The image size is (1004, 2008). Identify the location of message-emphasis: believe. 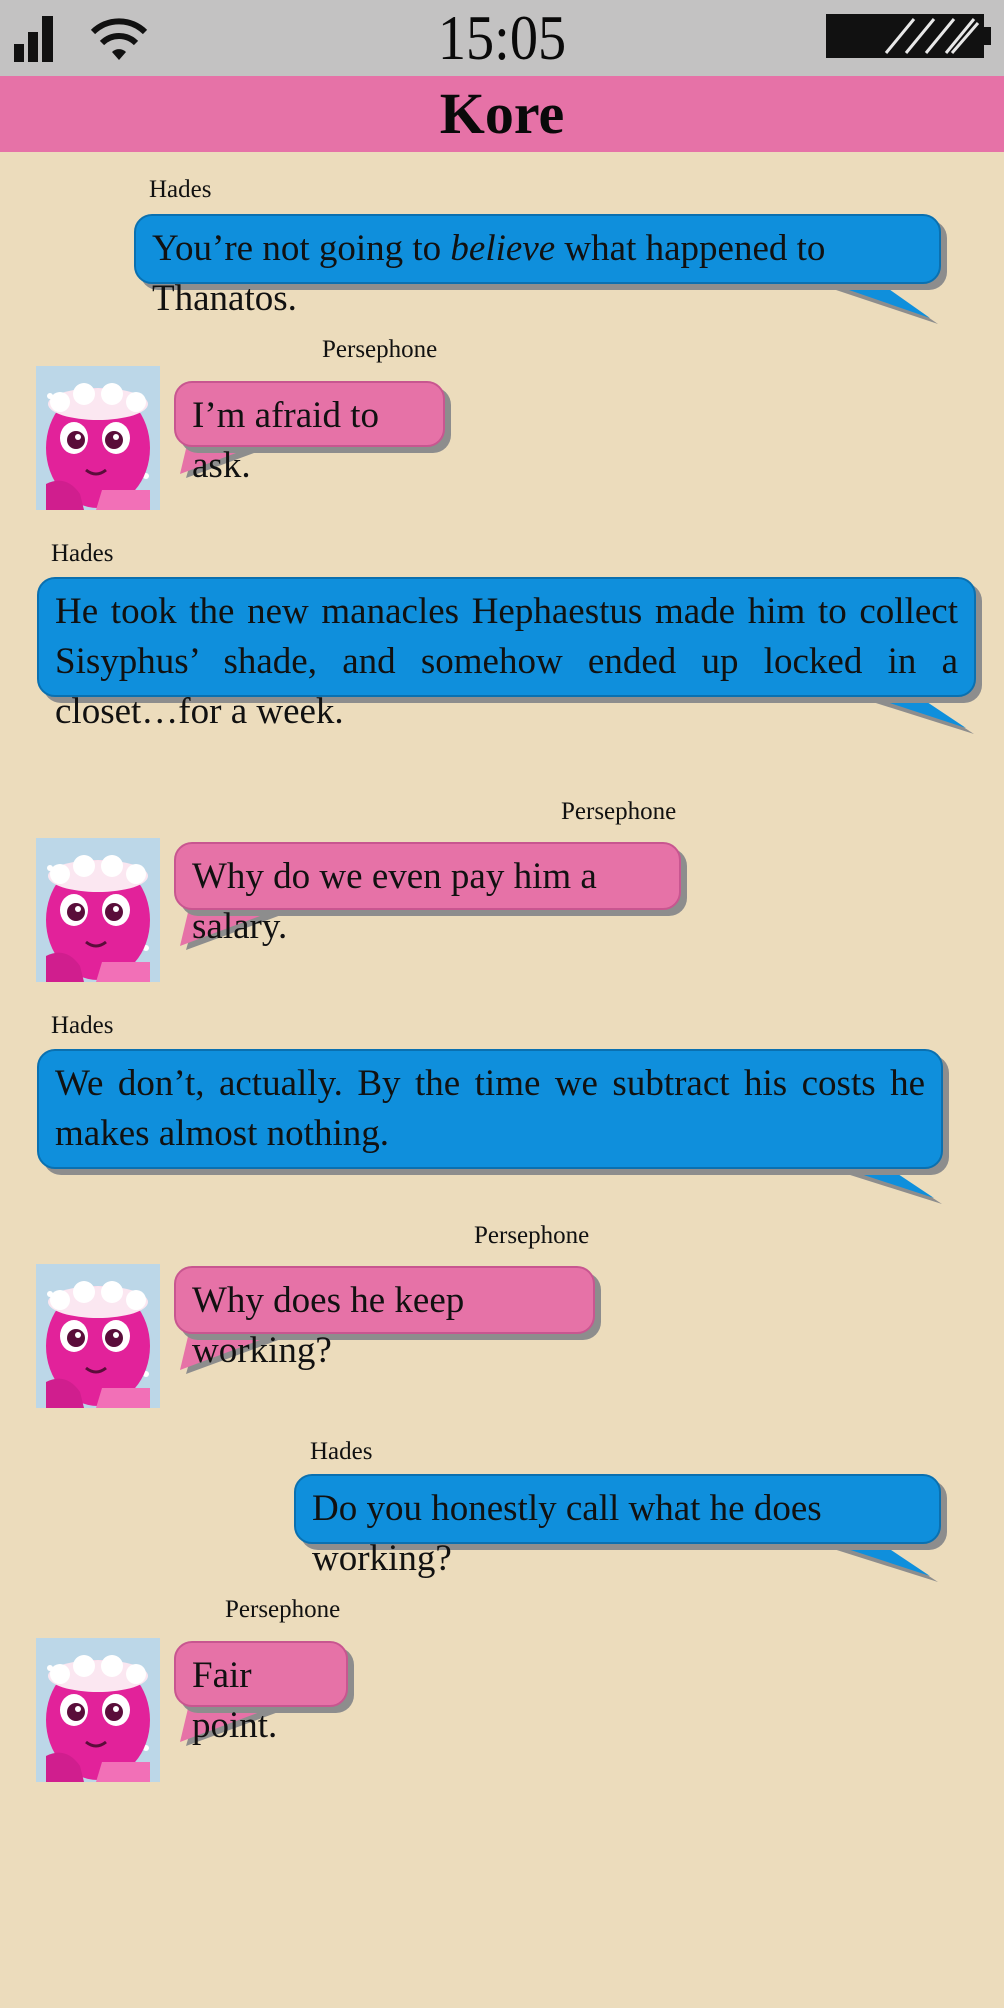
(503, 248).